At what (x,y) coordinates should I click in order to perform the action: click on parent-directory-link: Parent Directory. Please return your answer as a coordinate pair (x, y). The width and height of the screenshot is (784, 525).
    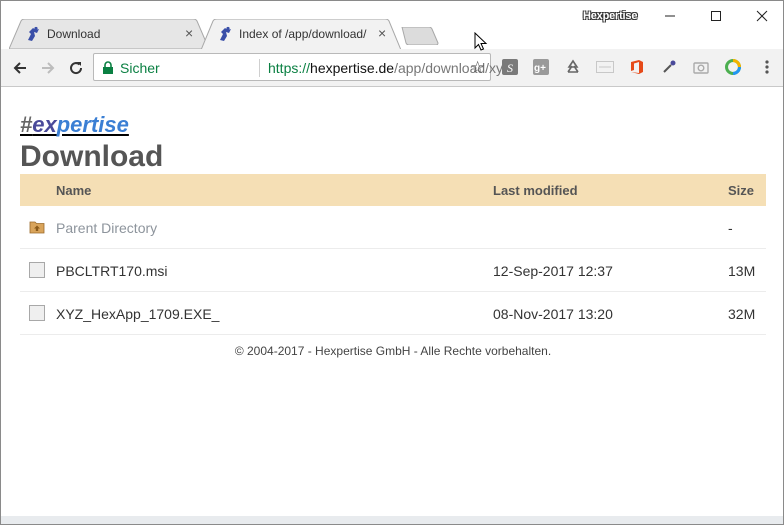
    Looking at the image, I should click on (106, 228).